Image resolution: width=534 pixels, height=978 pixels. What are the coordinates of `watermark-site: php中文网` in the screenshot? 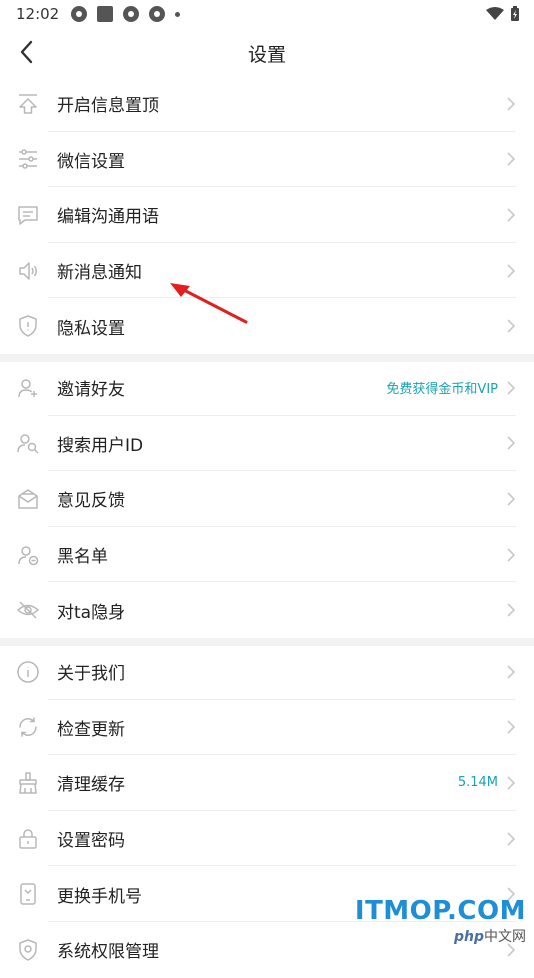 It's located at (440, 936).